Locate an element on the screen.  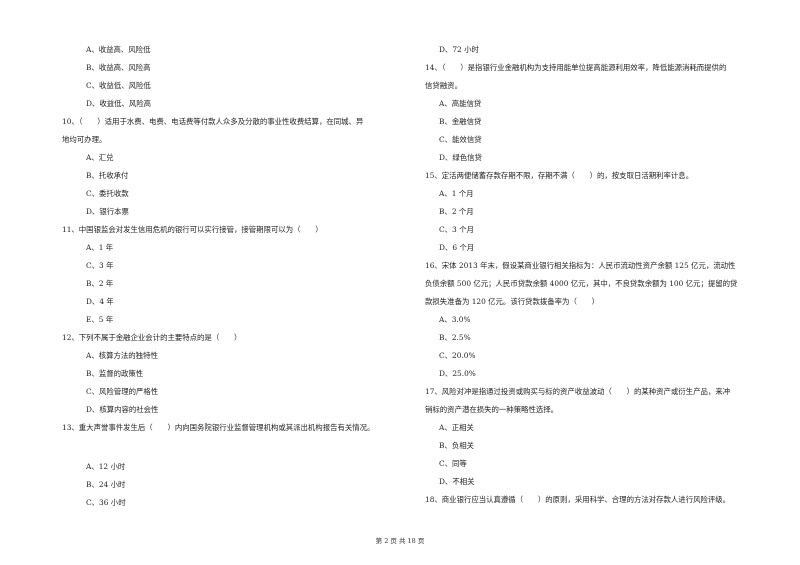
q12-option-b: B、监督的政策性 is located at coordinates (115, 373).